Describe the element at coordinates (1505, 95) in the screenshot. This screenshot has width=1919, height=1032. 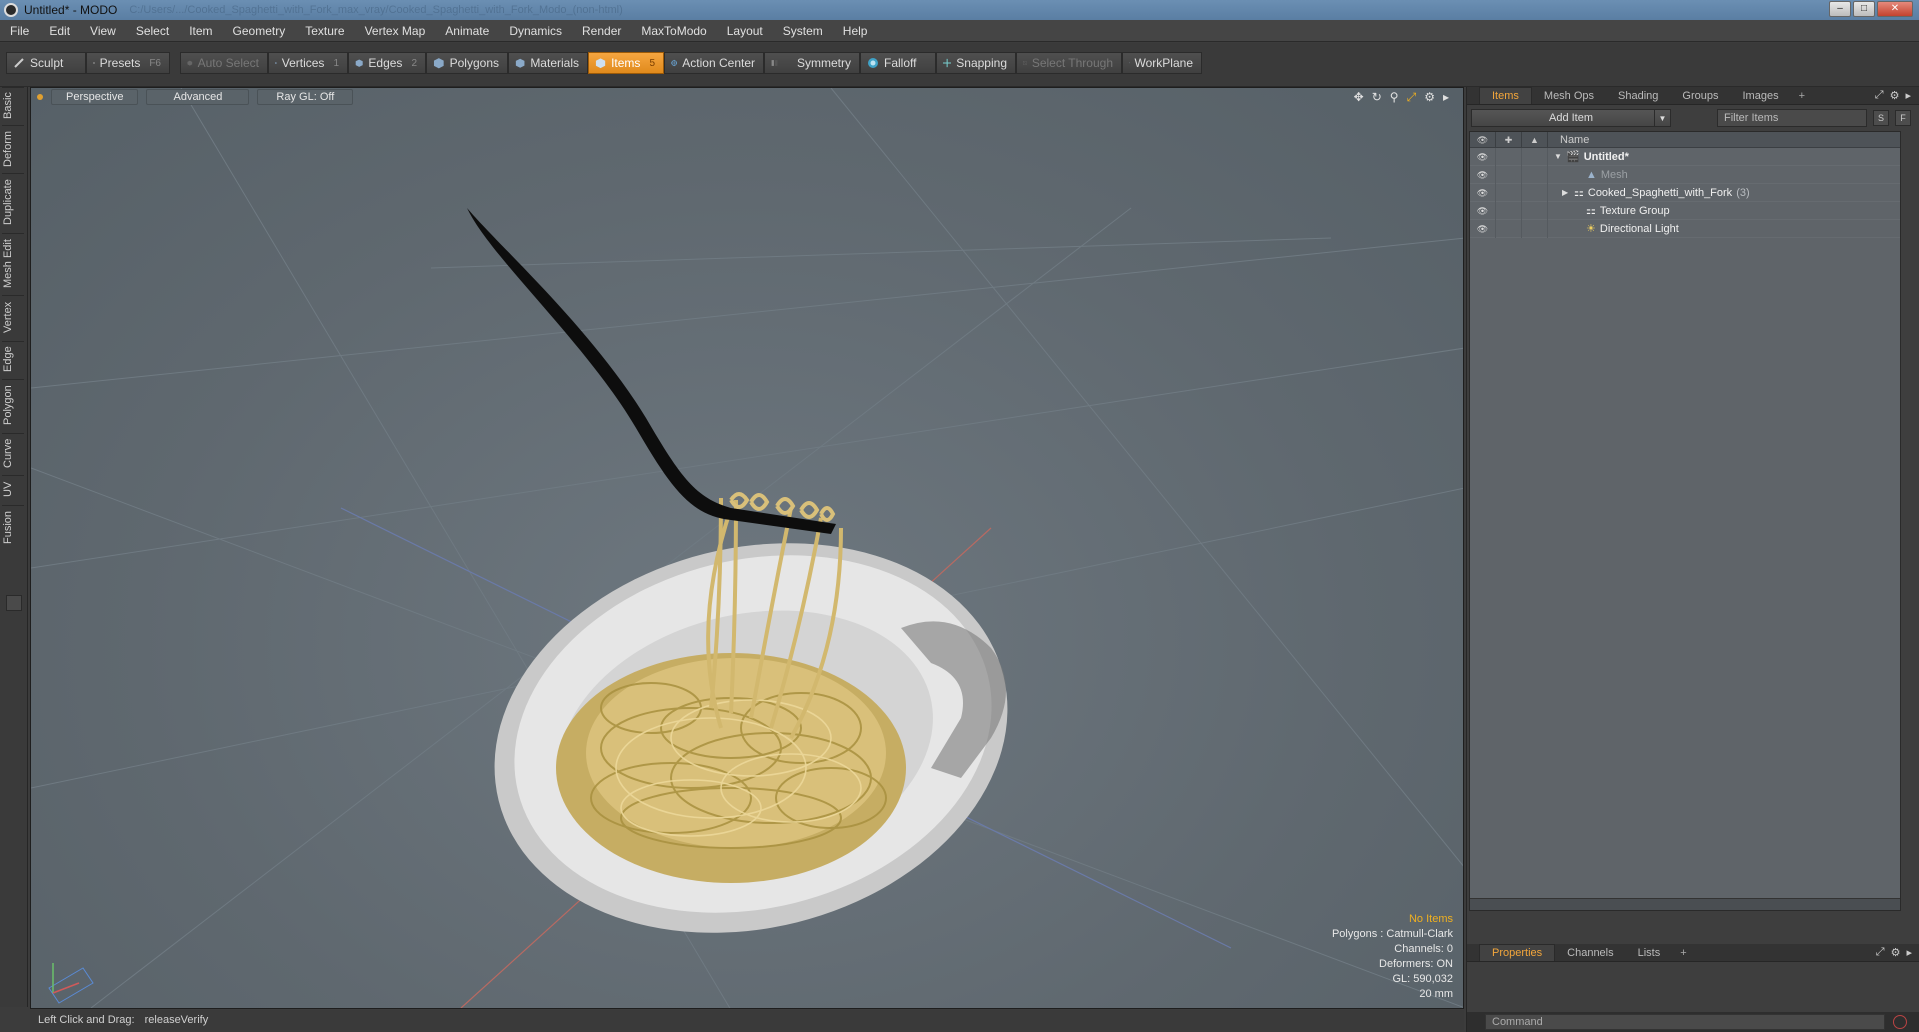
I see `tab-items: Items` at that location.